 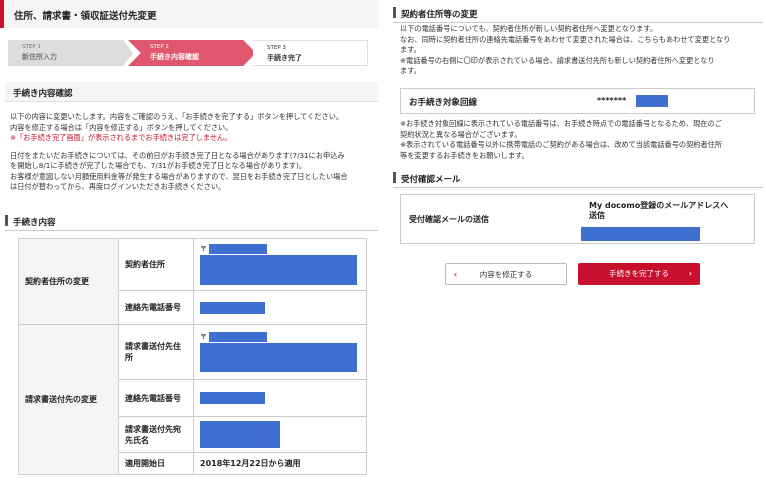 I want to click on label-contract-phone: 連絡先電話番号, so click(x=156, y=307).